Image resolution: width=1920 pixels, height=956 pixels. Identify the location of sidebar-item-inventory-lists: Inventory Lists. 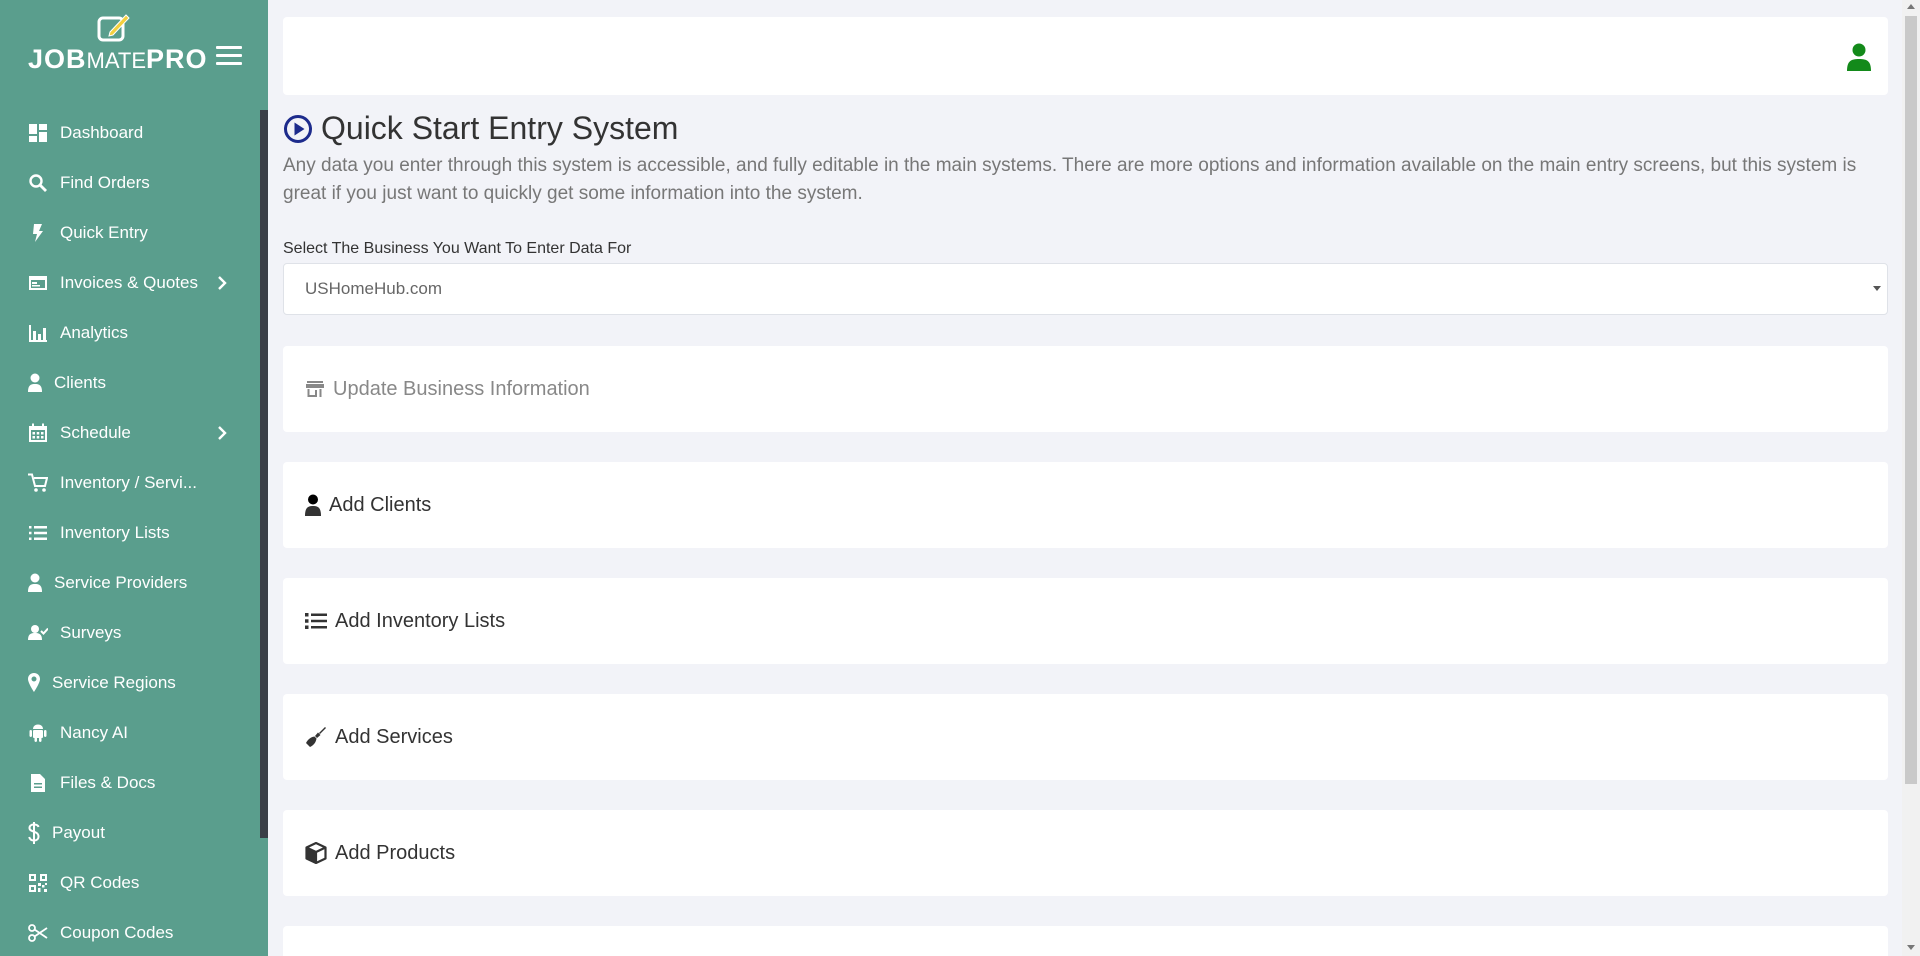
(130, 533).